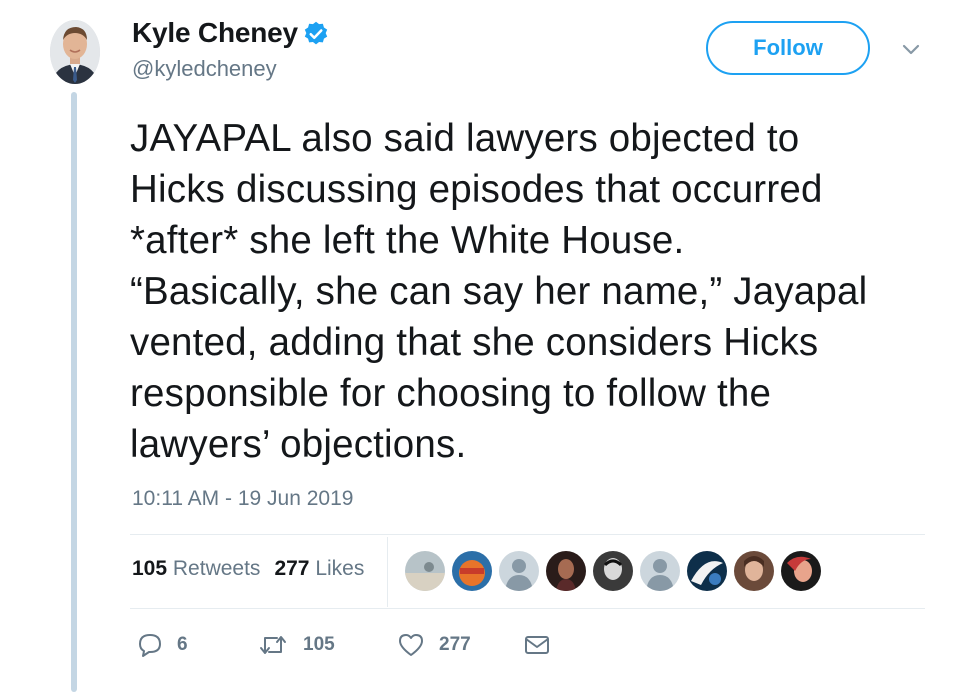 The width and height of the screenshot is (980, 692). I want to click on liker-avatars, so click(613, 571).